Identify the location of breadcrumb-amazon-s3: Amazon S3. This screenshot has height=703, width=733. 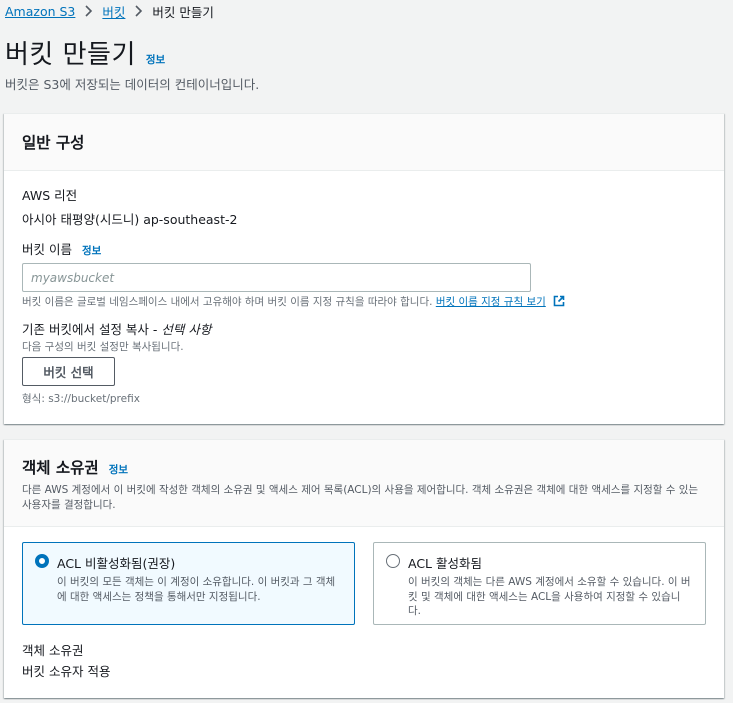
(40, 11).